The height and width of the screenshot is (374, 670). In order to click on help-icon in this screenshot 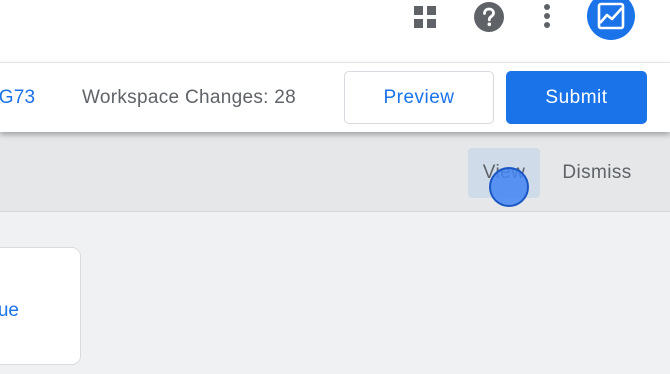, I will do `click(489, 17)`.